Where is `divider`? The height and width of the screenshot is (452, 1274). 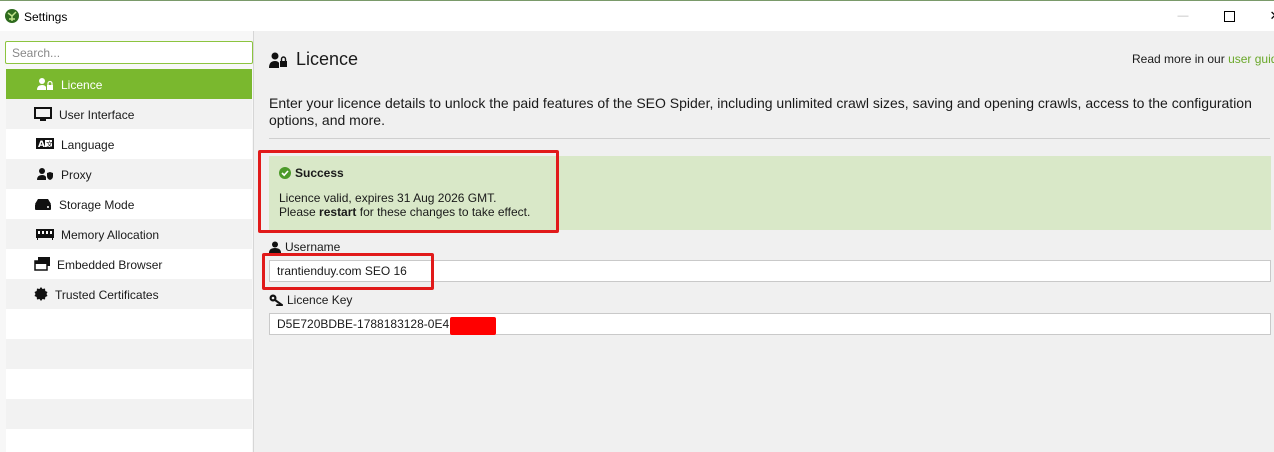
divider is located at coordinates (769, 138).